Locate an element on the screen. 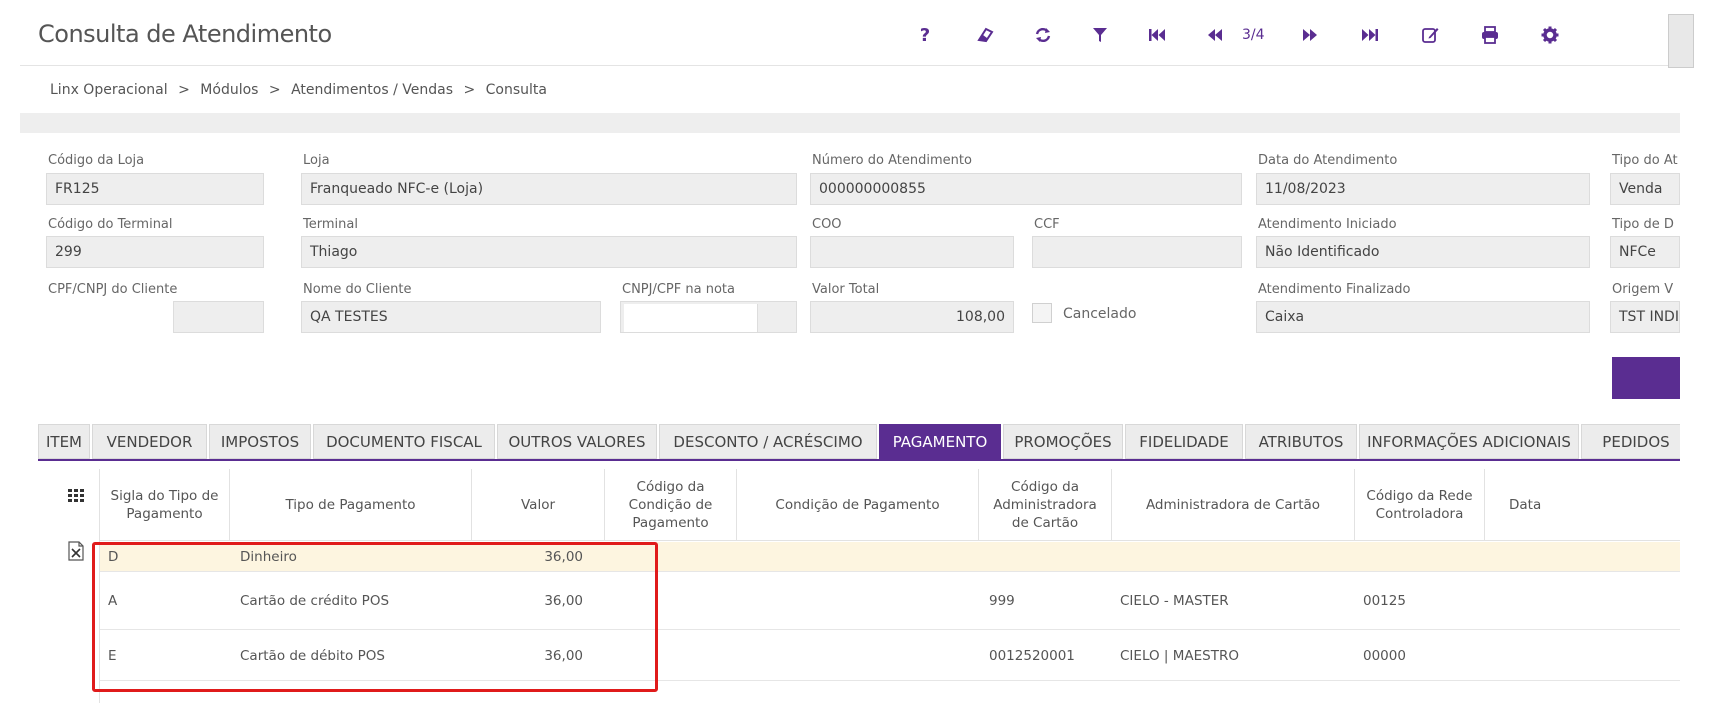 This screenshot has width=1716, height=703. refresh-icon is located at coordinates (1043, 35).